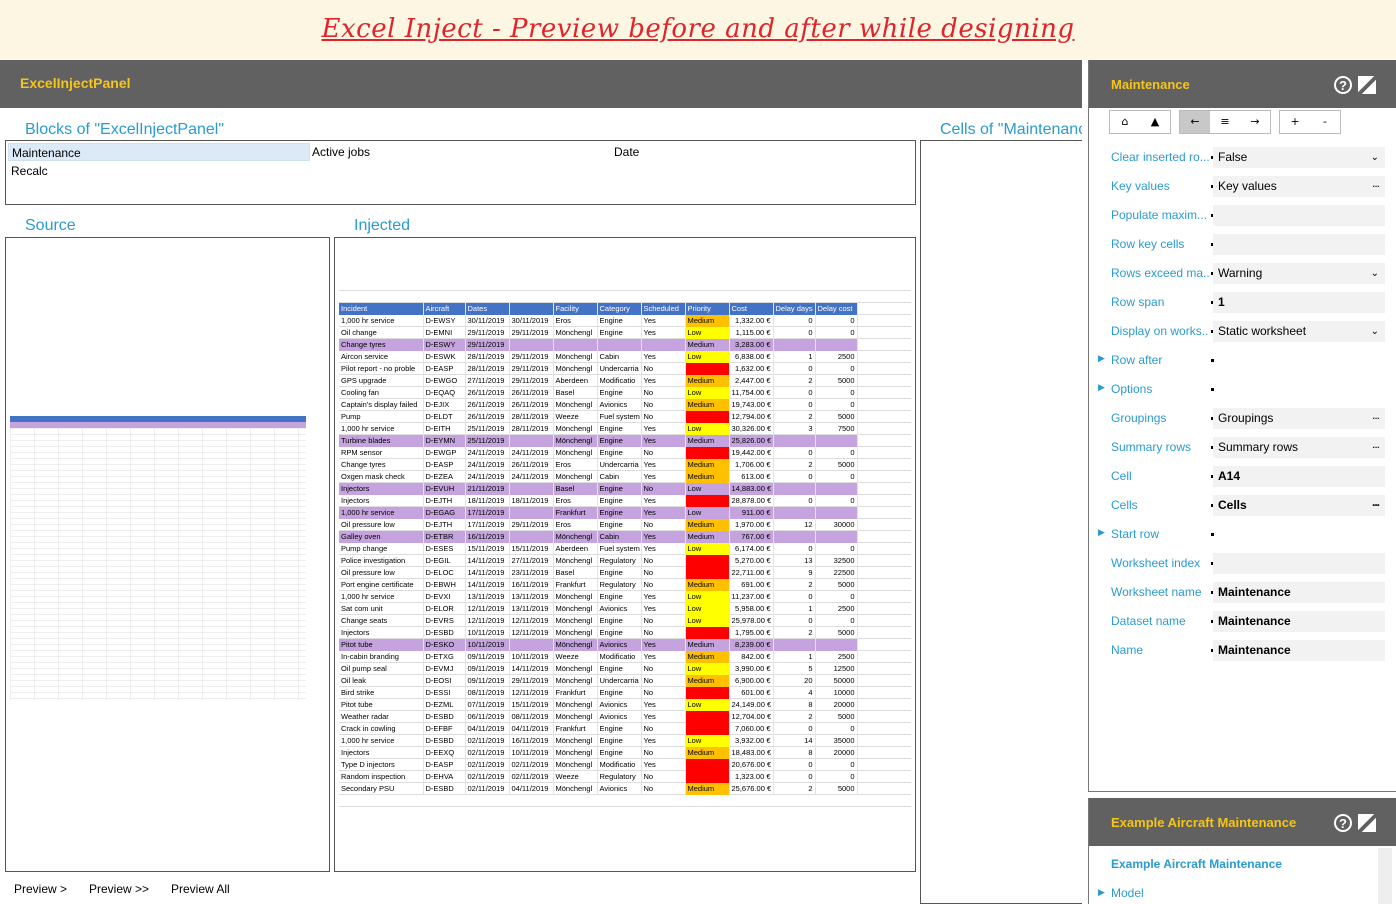 The image size is (1396, 904). What do you see at coordinates (707, 357) in the screenshot?
I see `sheet-cell: Low` at bounding box center [707, 357].